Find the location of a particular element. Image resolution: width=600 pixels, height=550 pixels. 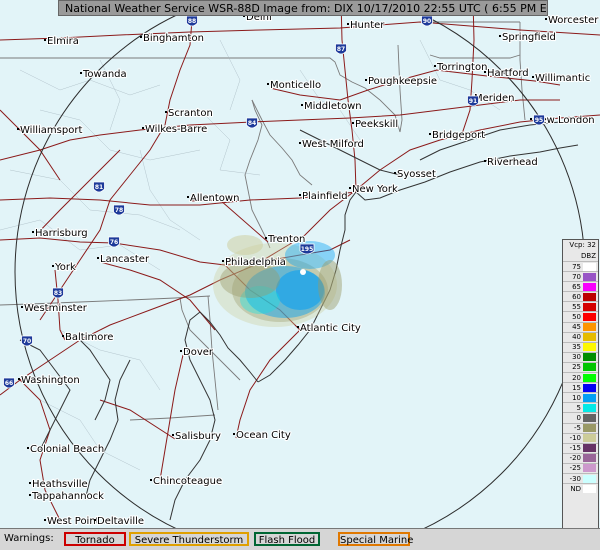

interstate-91-shield: 91 is located at coordinates (473, 101).